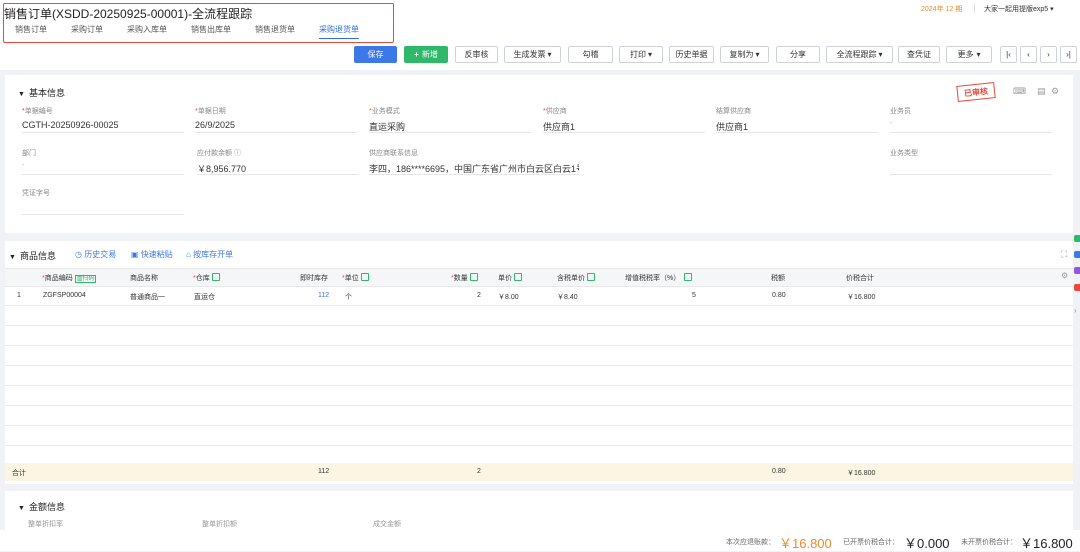  What do you see at coordinates (861, 297) in the screenshot?
I see `cell-total: ￥16.800` at bounding box center [861, 297].